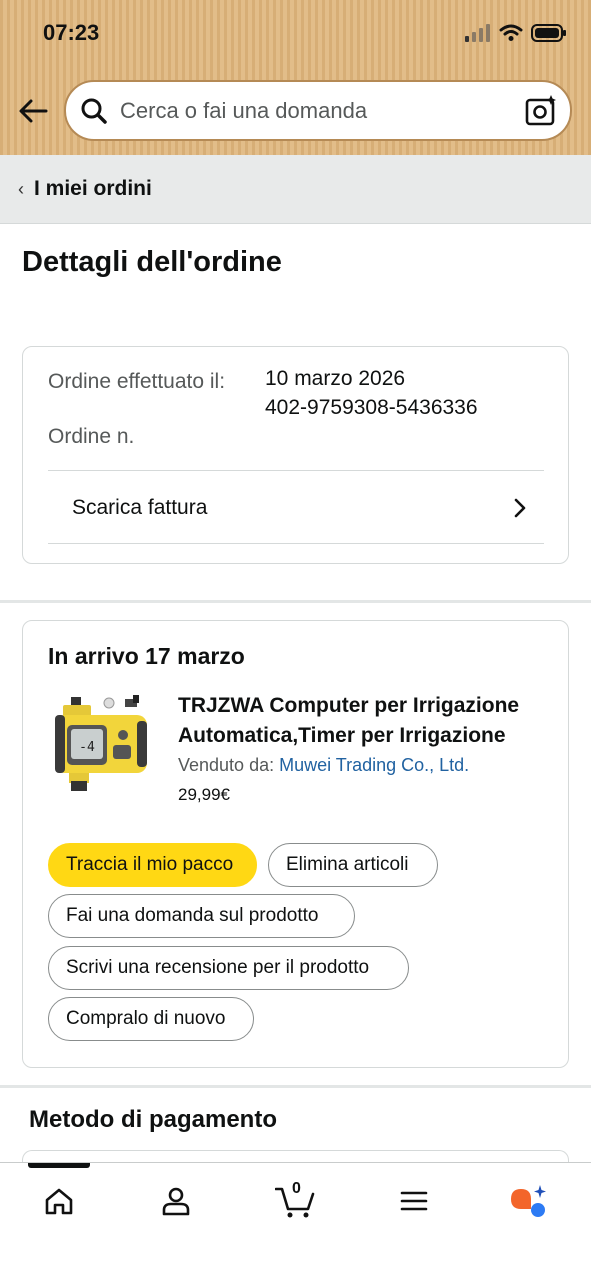  What do you see at coordinates (296, 508) in the screenshot?
I see `download-invoice-row: Scarica fattura` at bounding box center [296, 508].